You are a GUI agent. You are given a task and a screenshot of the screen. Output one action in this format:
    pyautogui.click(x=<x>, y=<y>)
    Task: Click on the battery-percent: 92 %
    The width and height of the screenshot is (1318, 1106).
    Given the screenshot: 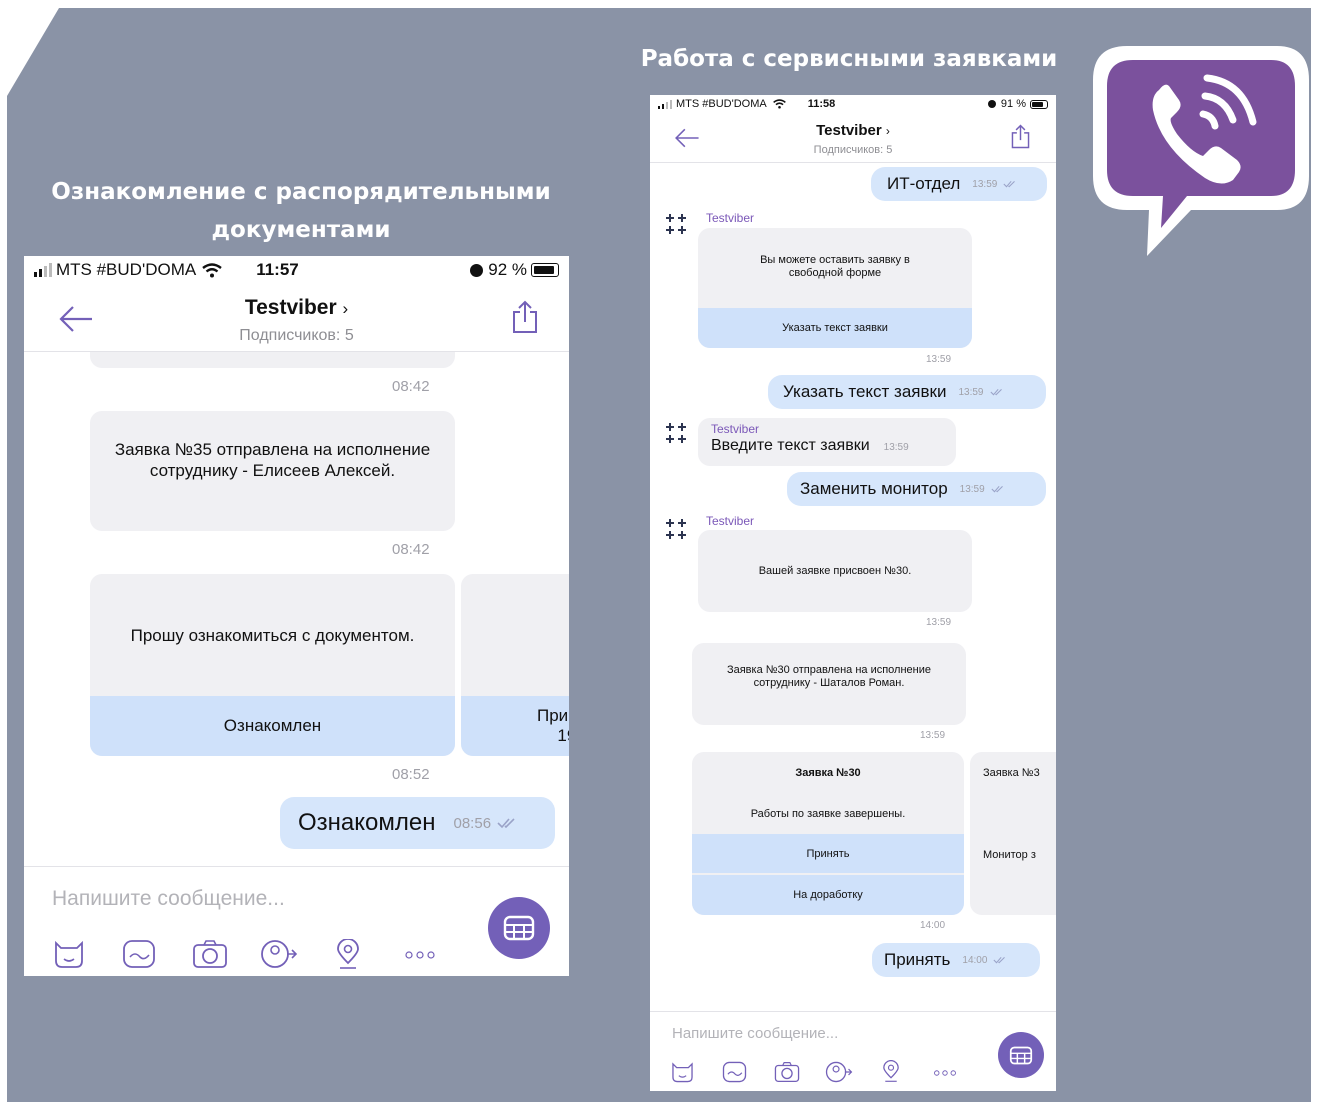 What is the action you would take?
    pyautogui.click(x=507, y=269)
    